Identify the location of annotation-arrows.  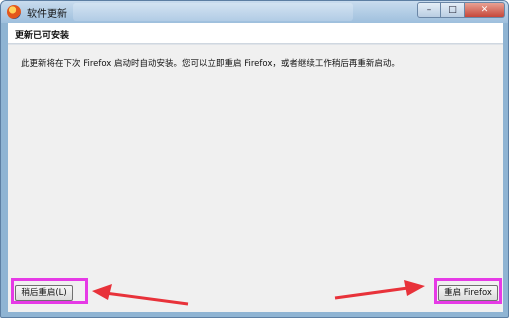
(258, 293).